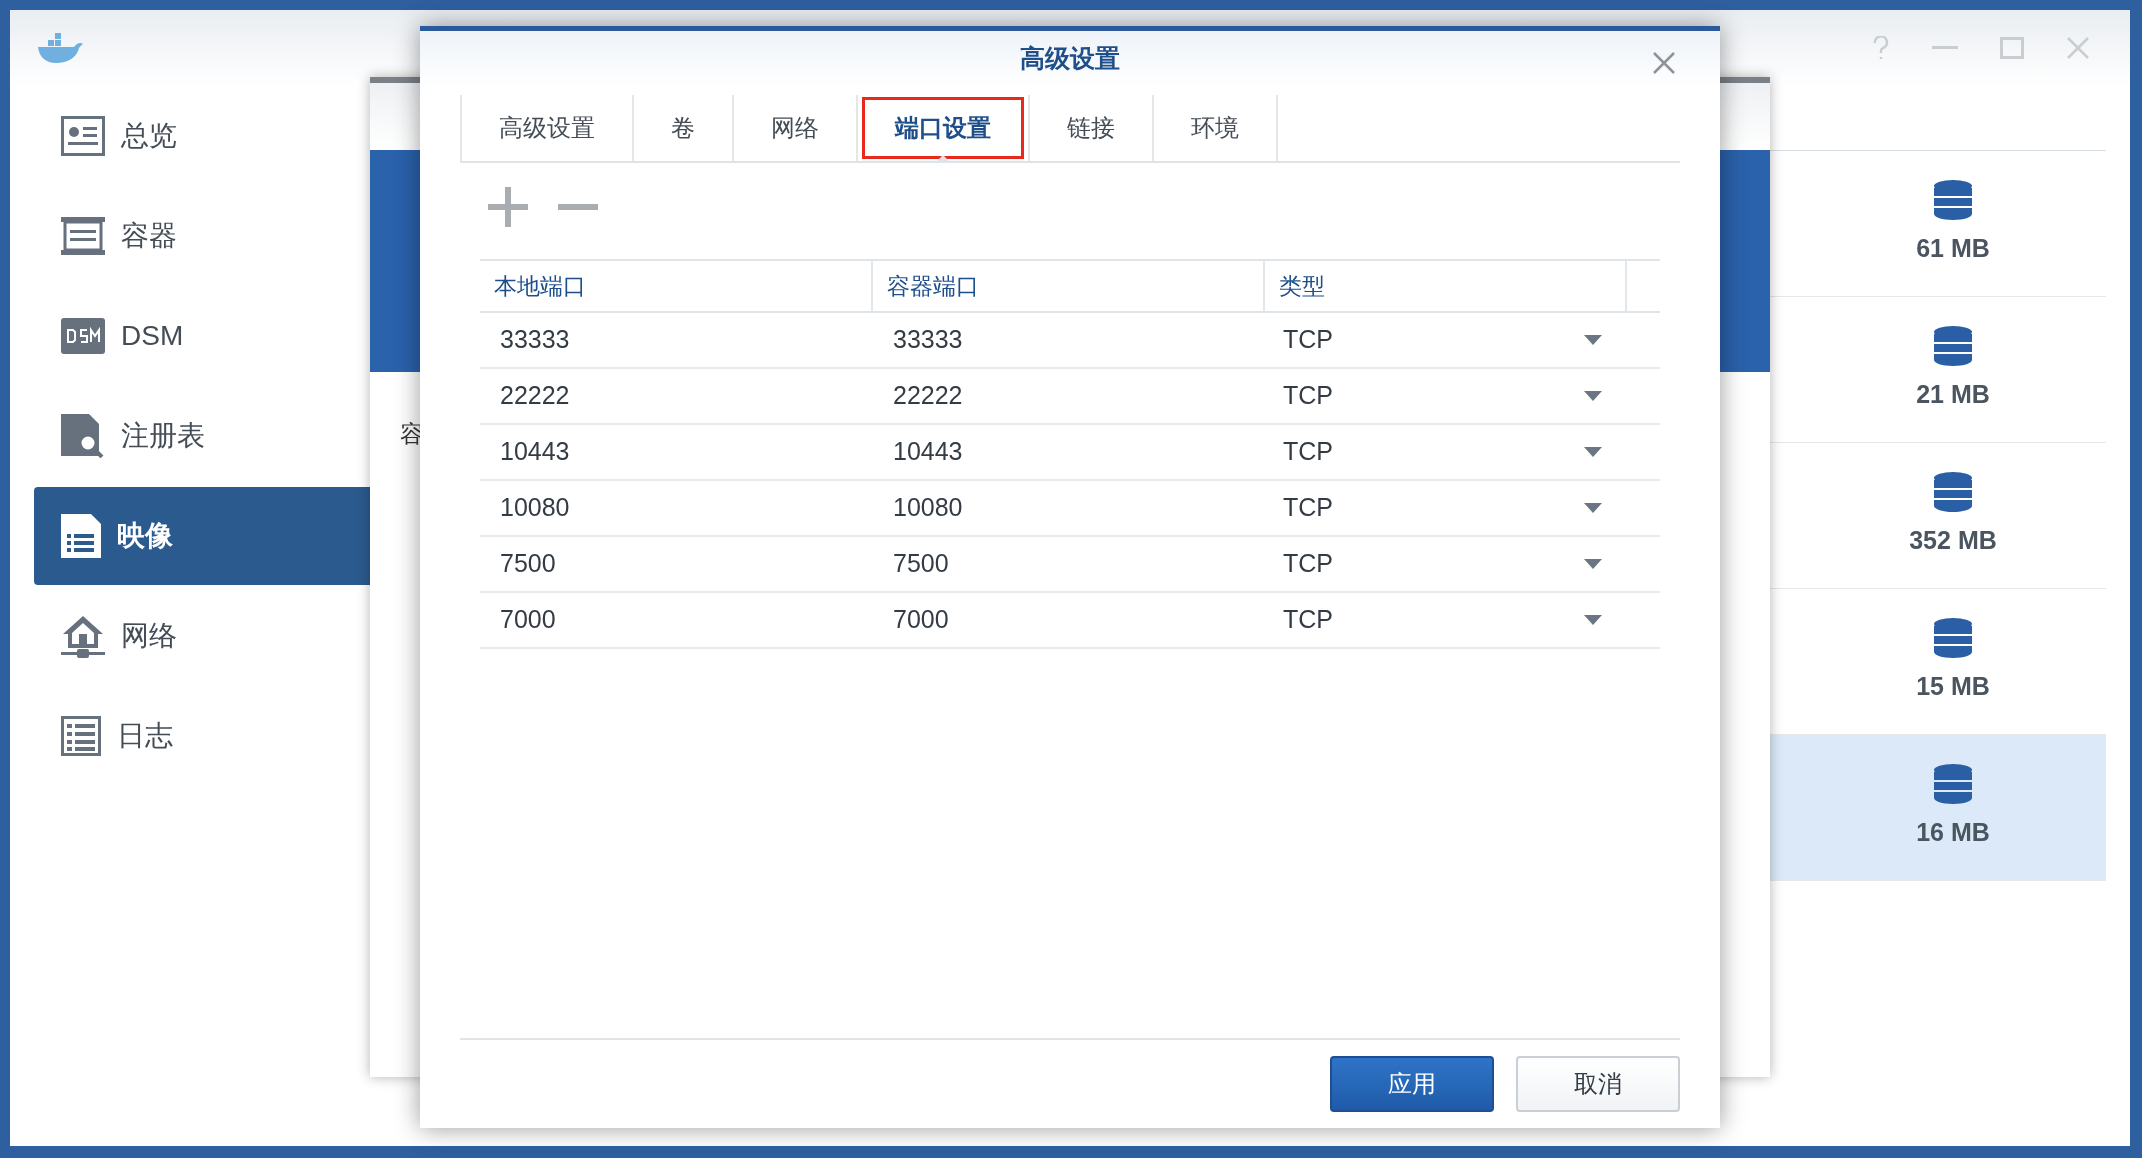  Describe the element at coordinates (1881, 48) in the screenshot. I see `help-icon` at that location.